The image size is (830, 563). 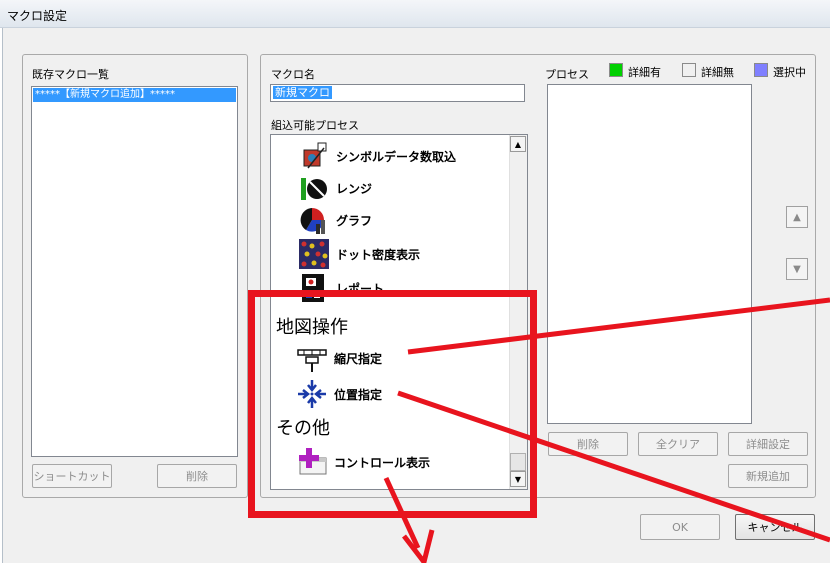 I want to click on title-bar: マクロ設定, so click(x=415, y=14).